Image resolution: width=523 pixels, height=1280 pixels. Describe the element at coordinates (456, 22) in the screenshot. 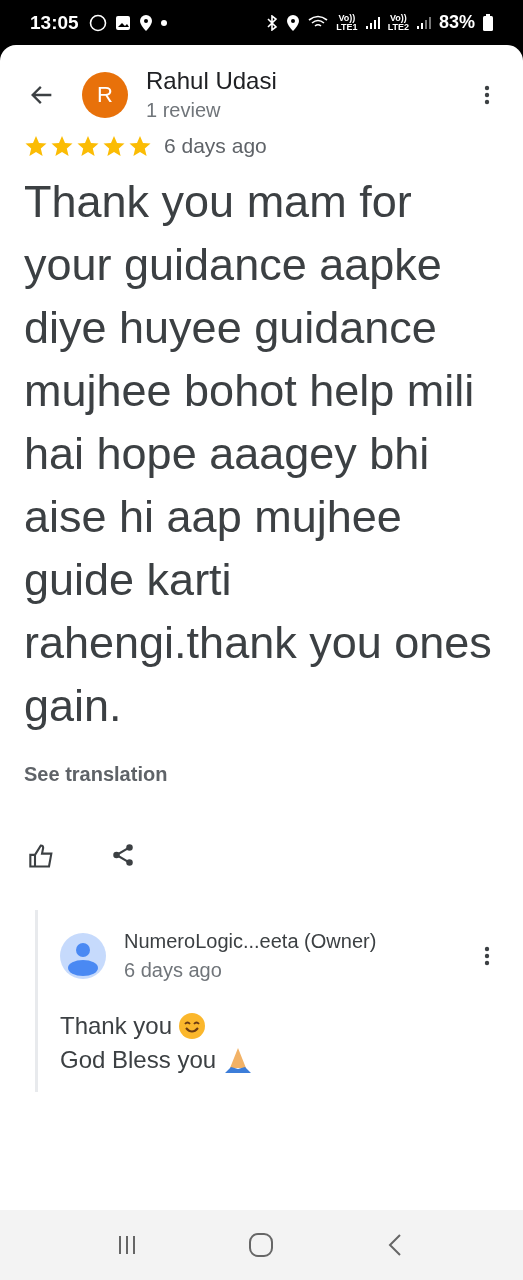

I see `battery-percent: 83%` at that location.